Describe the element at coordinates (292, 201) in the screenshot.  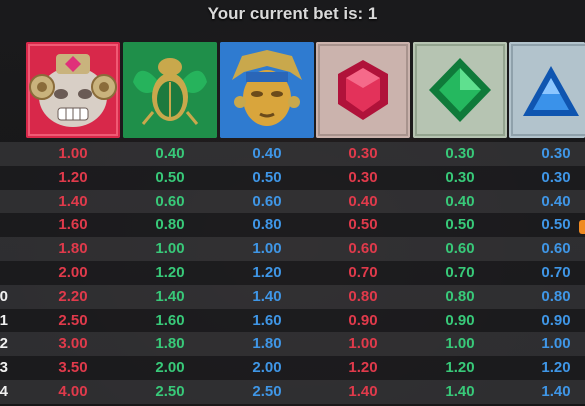
I see `table-row: 1.40 0.60 0.60 0.40 0.40 0.40` at that location.